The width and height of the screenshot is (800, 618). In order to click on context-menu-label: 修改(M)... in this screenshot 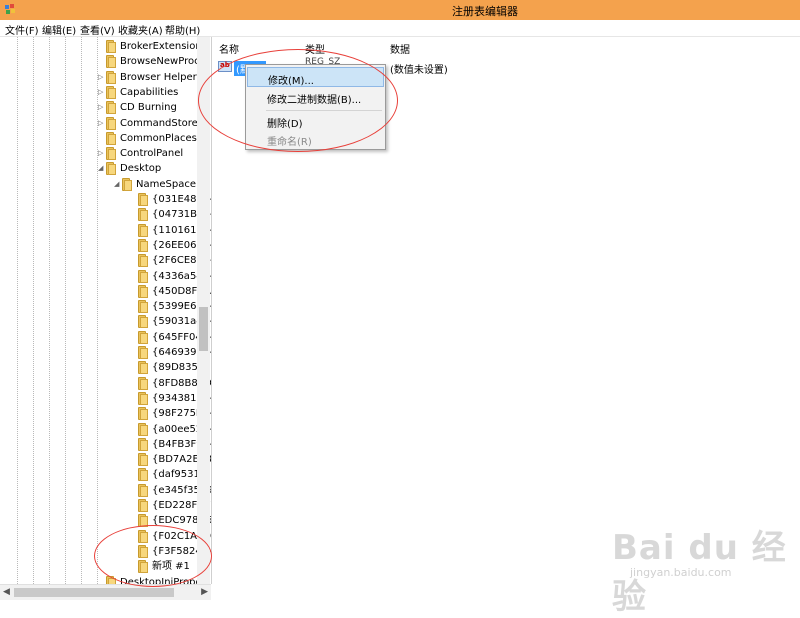, I will do `click(291, 81)`.